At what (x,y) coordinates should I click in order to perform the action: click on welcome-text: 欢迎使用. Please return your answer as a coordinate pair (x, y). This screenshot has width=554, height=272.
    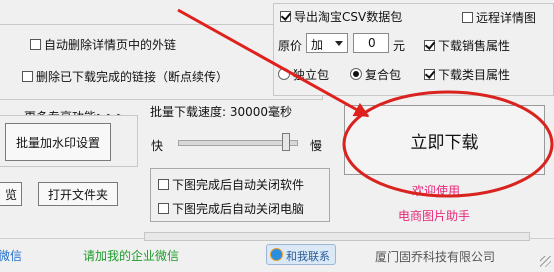
    Looking at the image, I should click on (436, 191).